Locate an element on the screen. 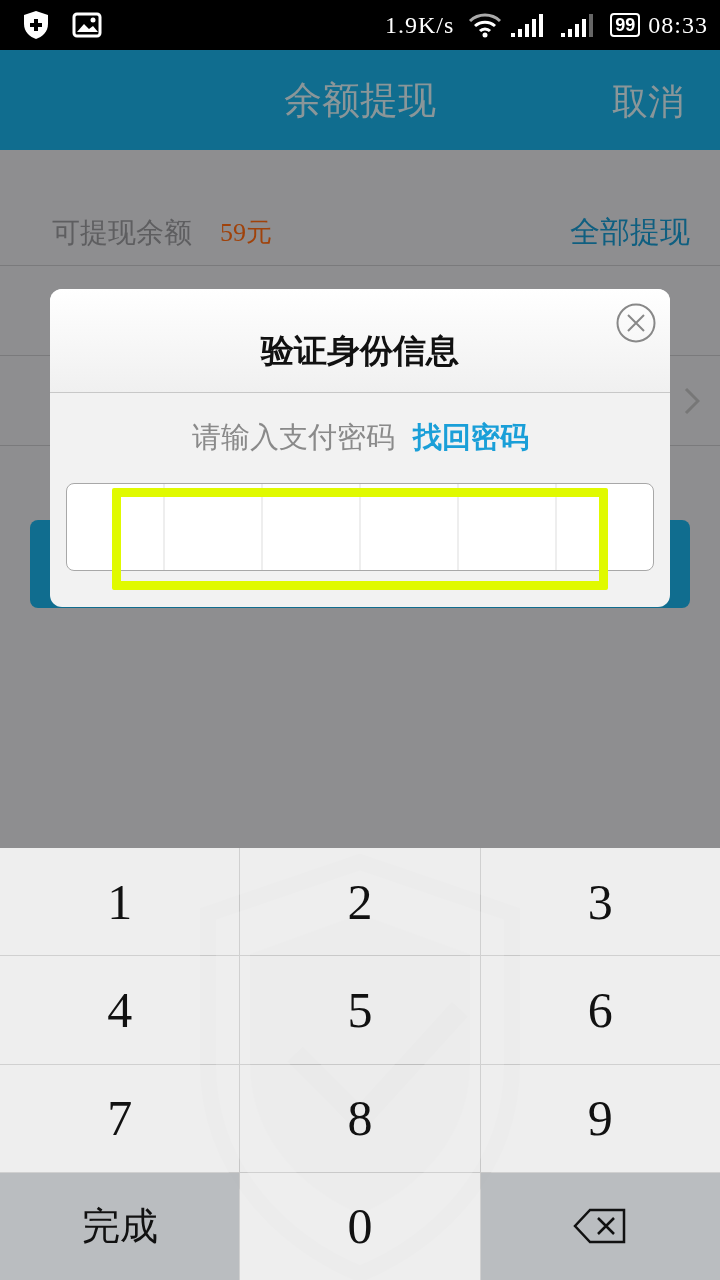 The image size is (720, 1280). digit-key: 7 is located at coordinates (120, 1118).